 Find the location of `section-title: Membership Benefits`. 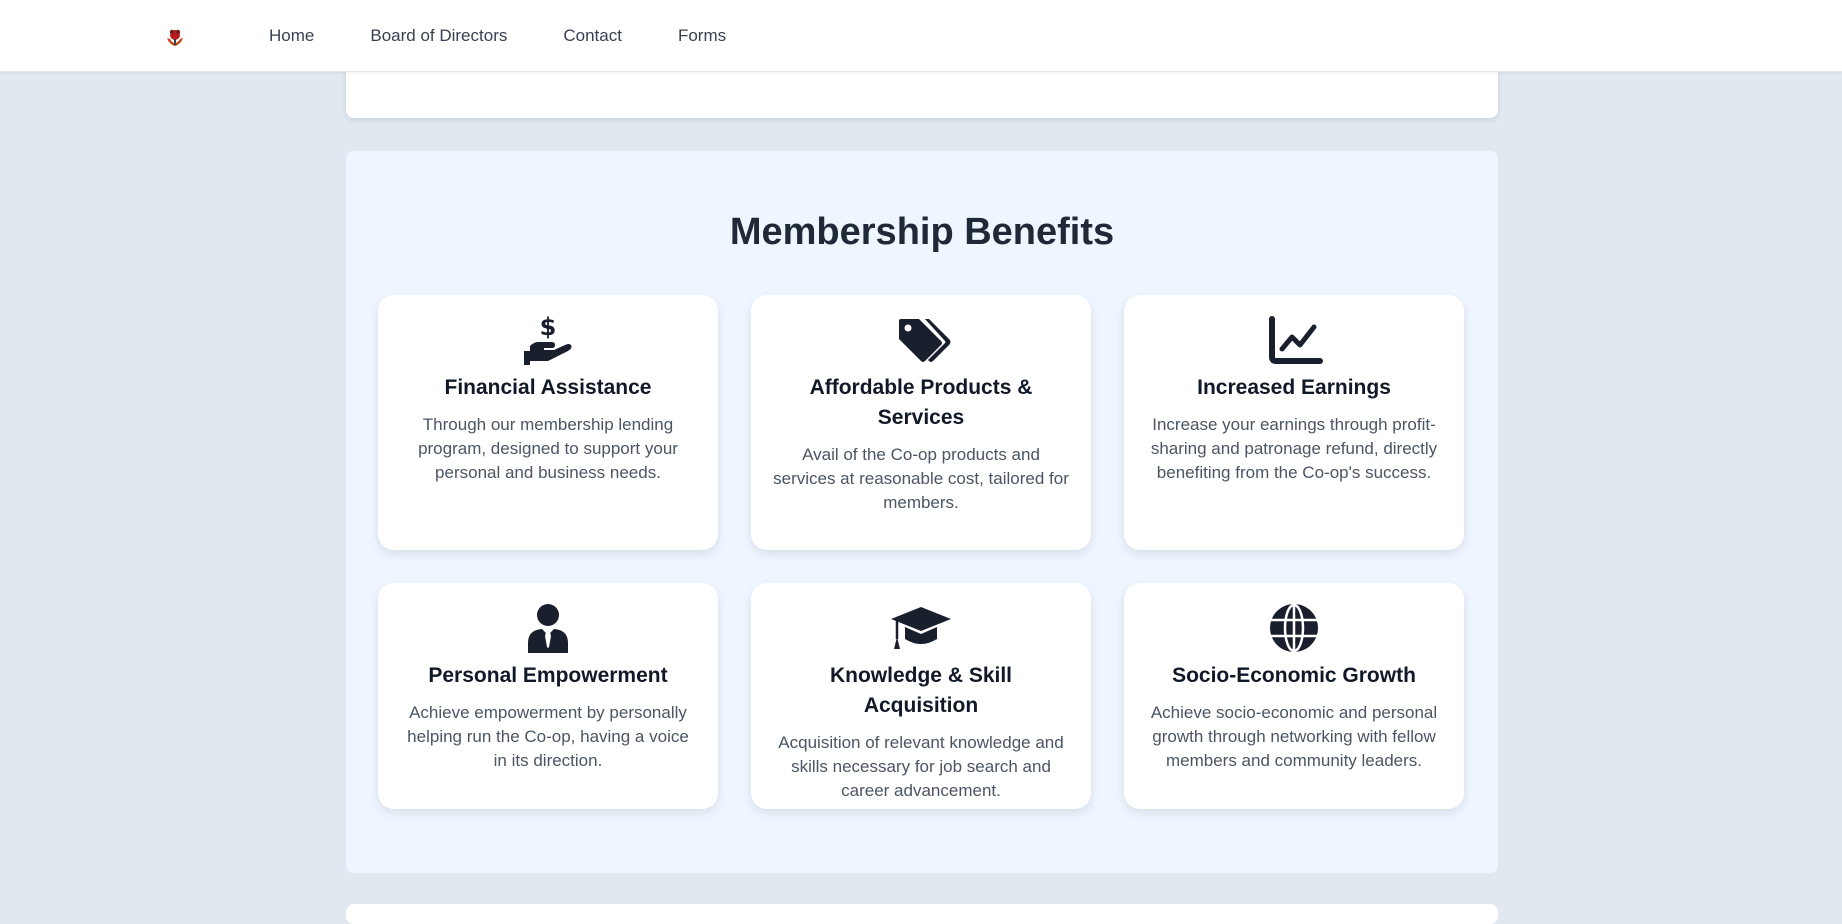

section-title: Membership Benefits is located at coordinates (922, 232).